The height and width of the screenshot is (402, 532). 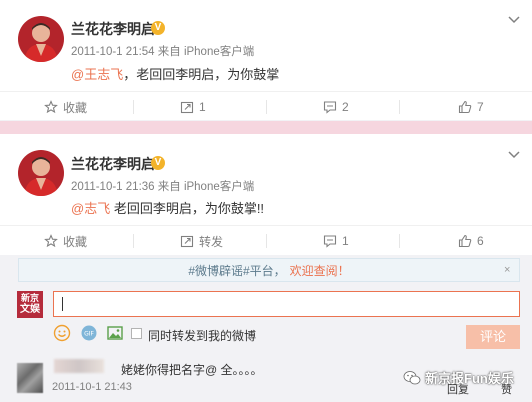 I want to click on post-actions: 收藏 转发 1 6, so click(x=266, y=240).